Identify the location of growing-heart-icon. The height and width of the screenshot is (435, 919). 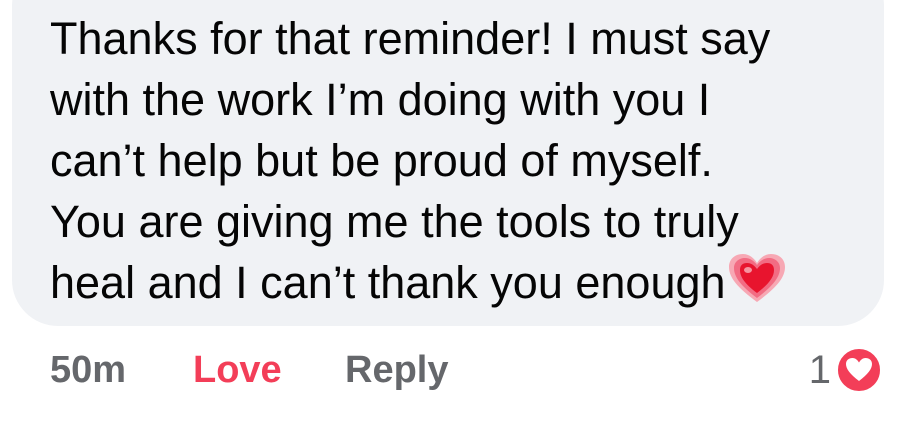
(757, 286).